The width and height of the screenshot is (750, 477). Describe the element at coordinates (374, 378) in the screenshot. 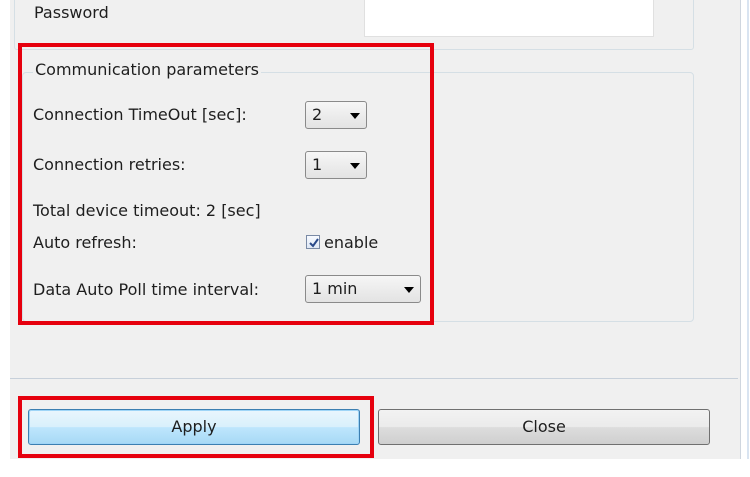

I see `button-bar-separator` at that location.